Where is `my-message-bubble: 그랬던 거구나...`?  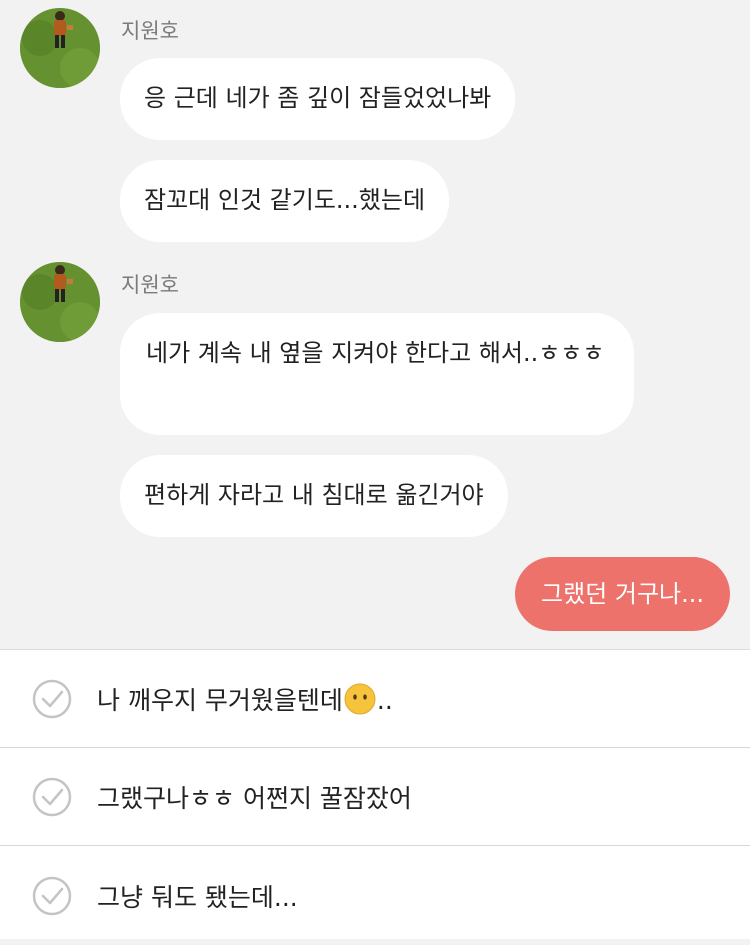 my-message-bubble: 그랬던 거구나... is located at coordinates (622, 594).